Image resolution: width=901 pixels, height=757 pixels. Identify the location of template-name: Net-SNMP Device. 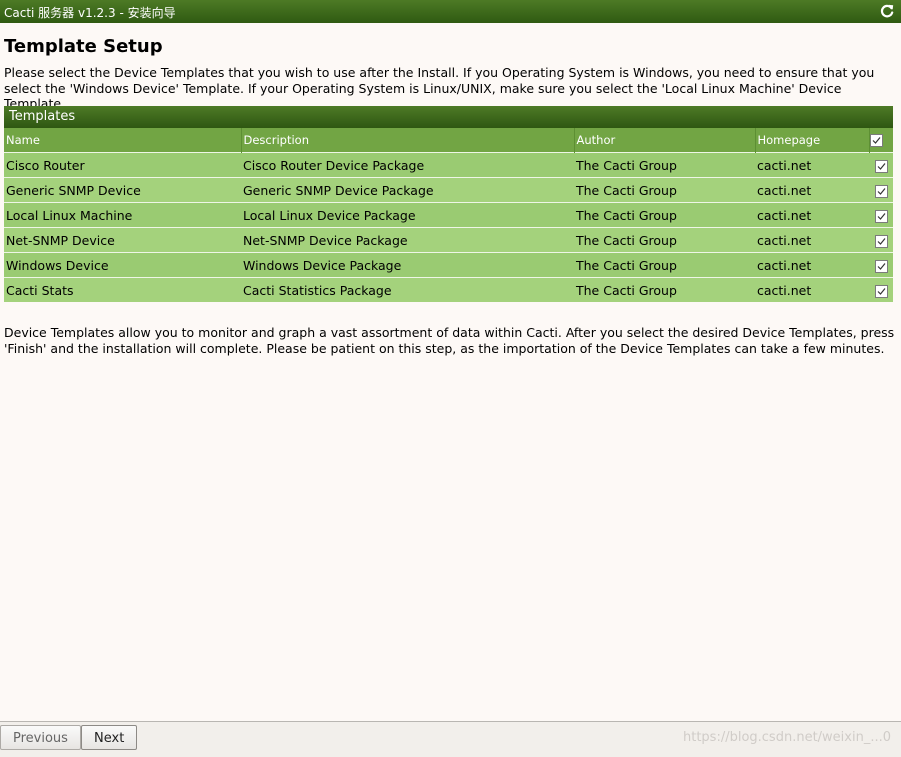
(122, 240).